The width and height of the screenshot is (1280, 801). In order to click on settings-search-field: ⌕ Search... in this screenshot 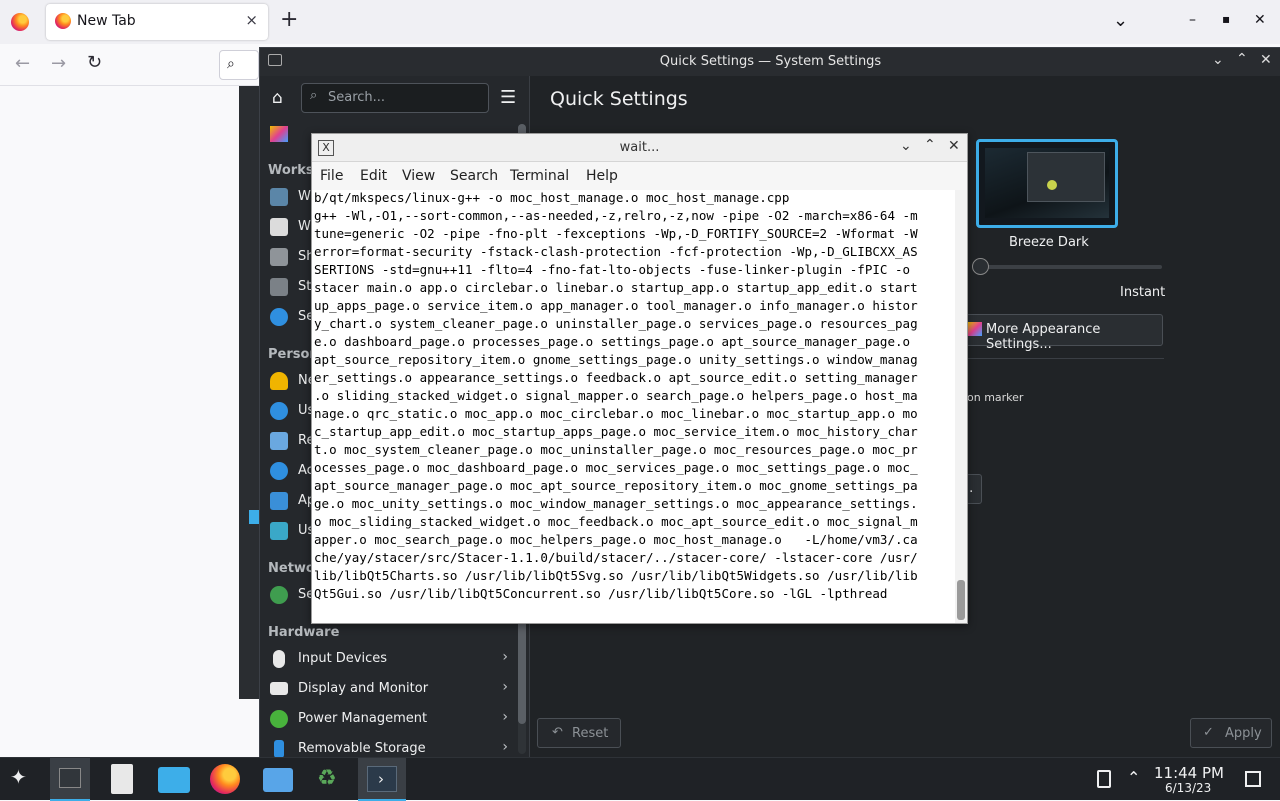, I will do `click(395, 98)`.